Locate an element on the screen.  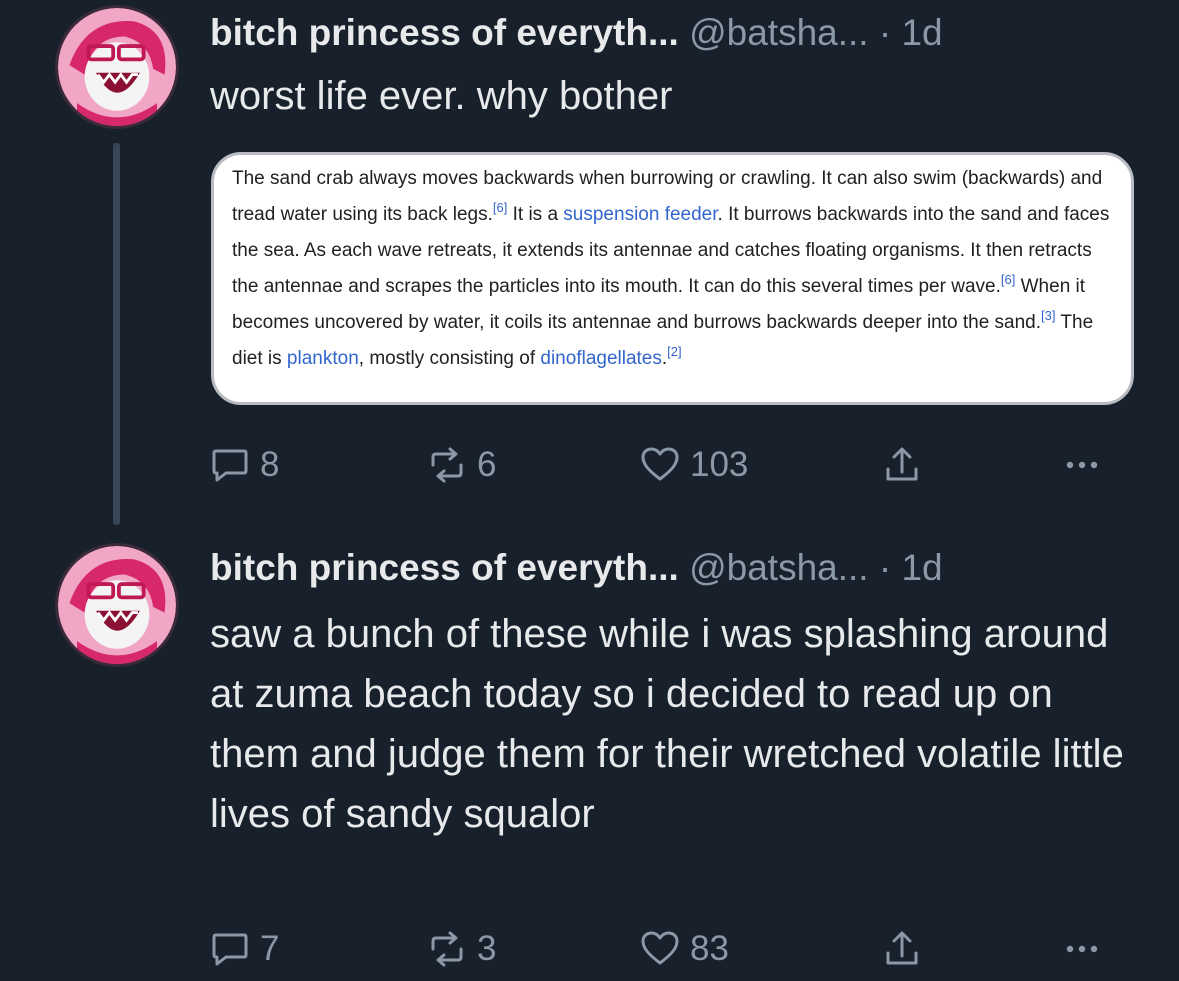
tweet-actions: 8 6 103 is located at coordinates (670, 465).